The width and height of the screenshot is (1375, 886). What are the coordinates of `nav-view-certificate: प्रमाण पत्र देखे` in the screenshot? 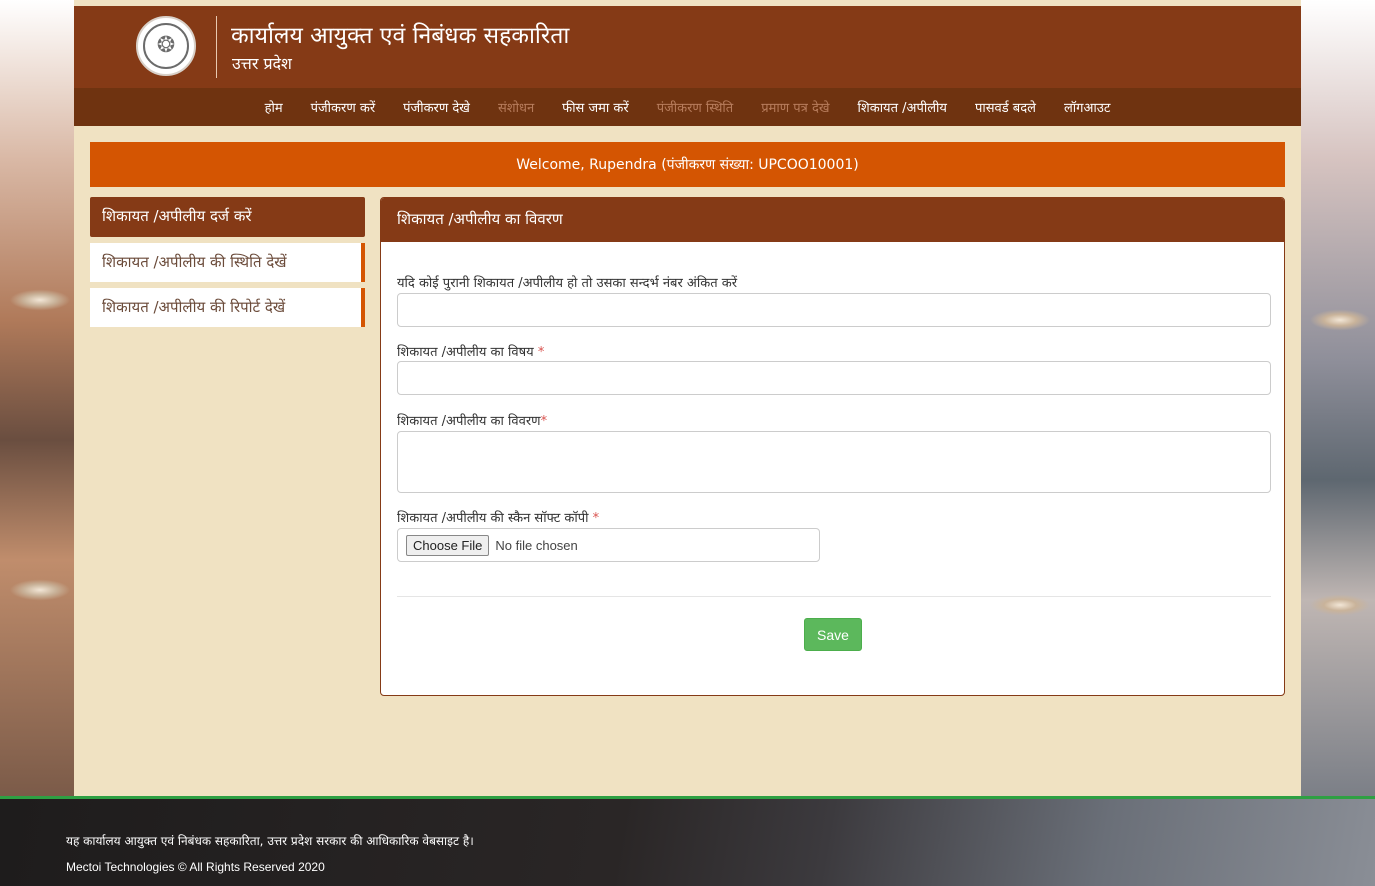 It's located at (795, 107).